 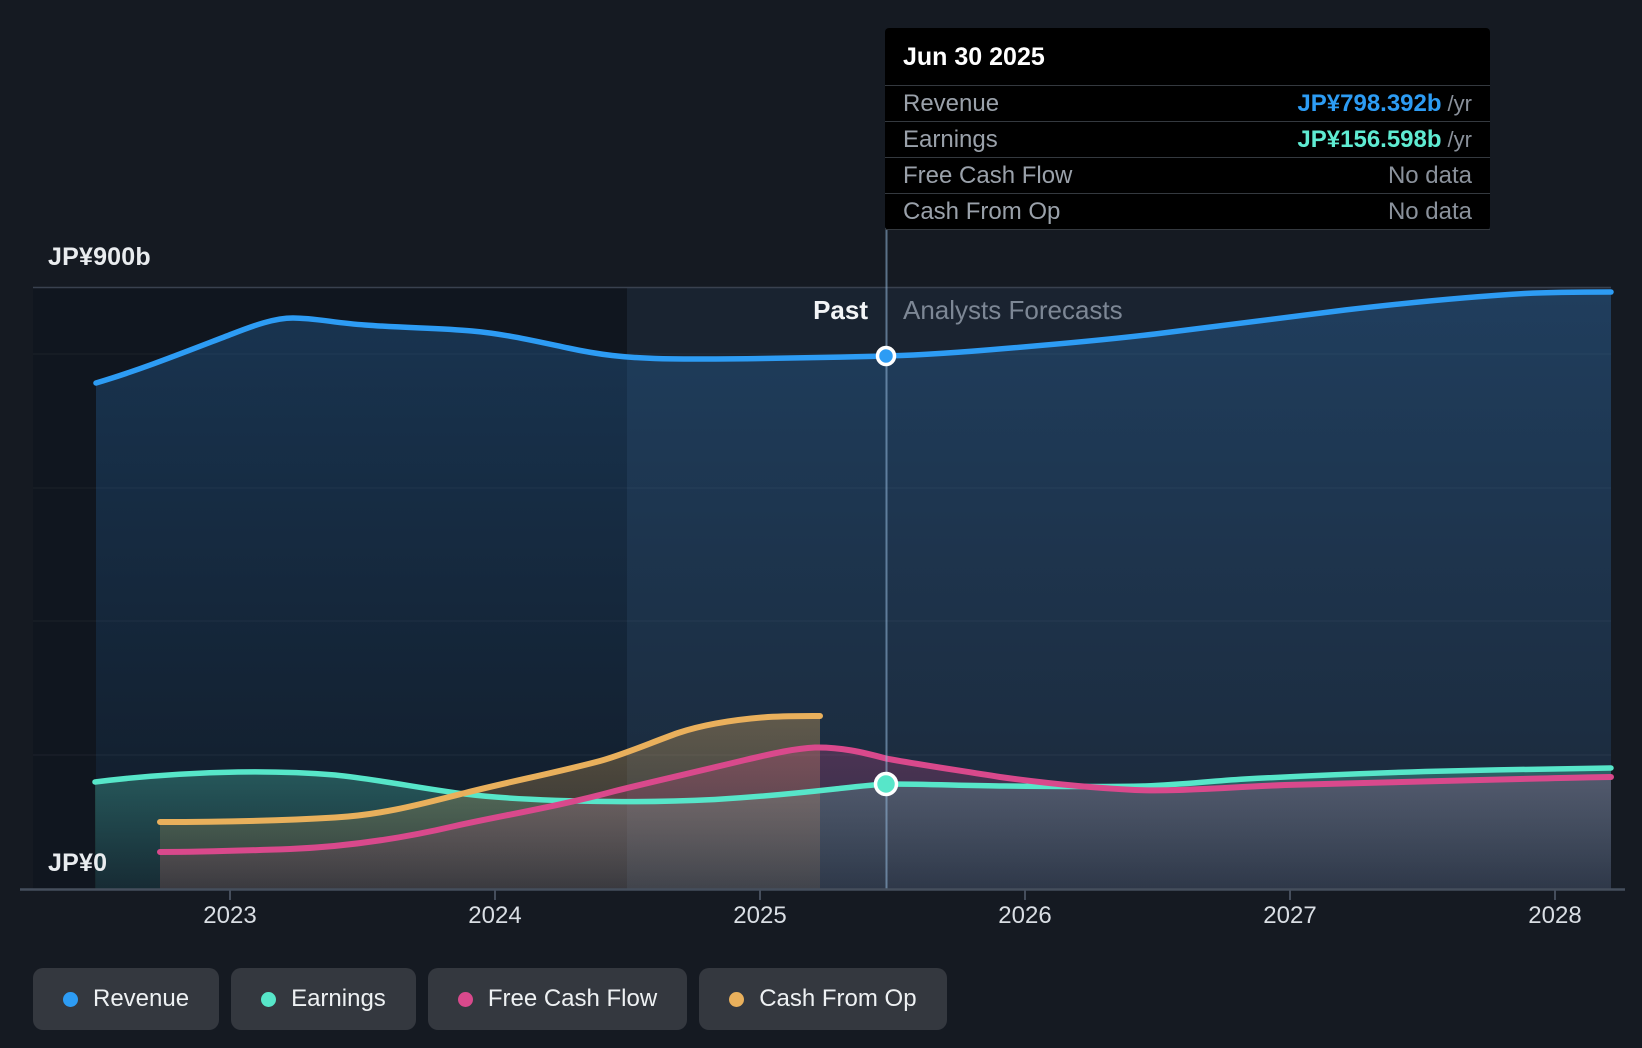 I want to click on tooltip-earnings-label: Earnings, so click(x=950, y=139).